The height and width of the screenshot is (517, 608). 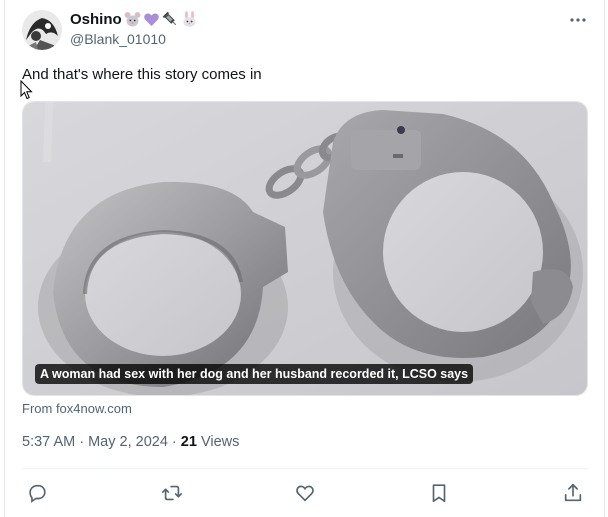 What do you see at coordinates (189, 19) in the screenshot?
I see `rabbit-face-icon` at bounding box center [189, 19].